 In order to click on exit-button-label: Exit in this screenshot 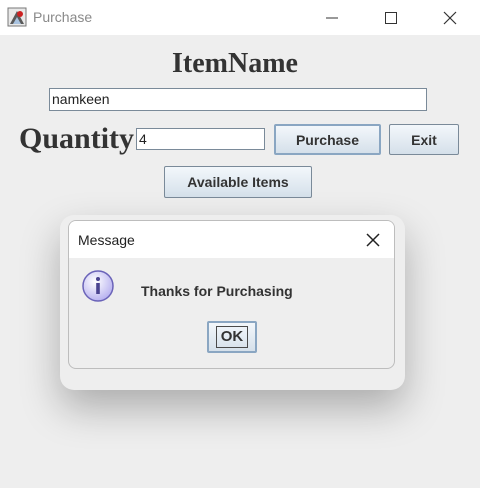, I will do `click(424, 139)`.